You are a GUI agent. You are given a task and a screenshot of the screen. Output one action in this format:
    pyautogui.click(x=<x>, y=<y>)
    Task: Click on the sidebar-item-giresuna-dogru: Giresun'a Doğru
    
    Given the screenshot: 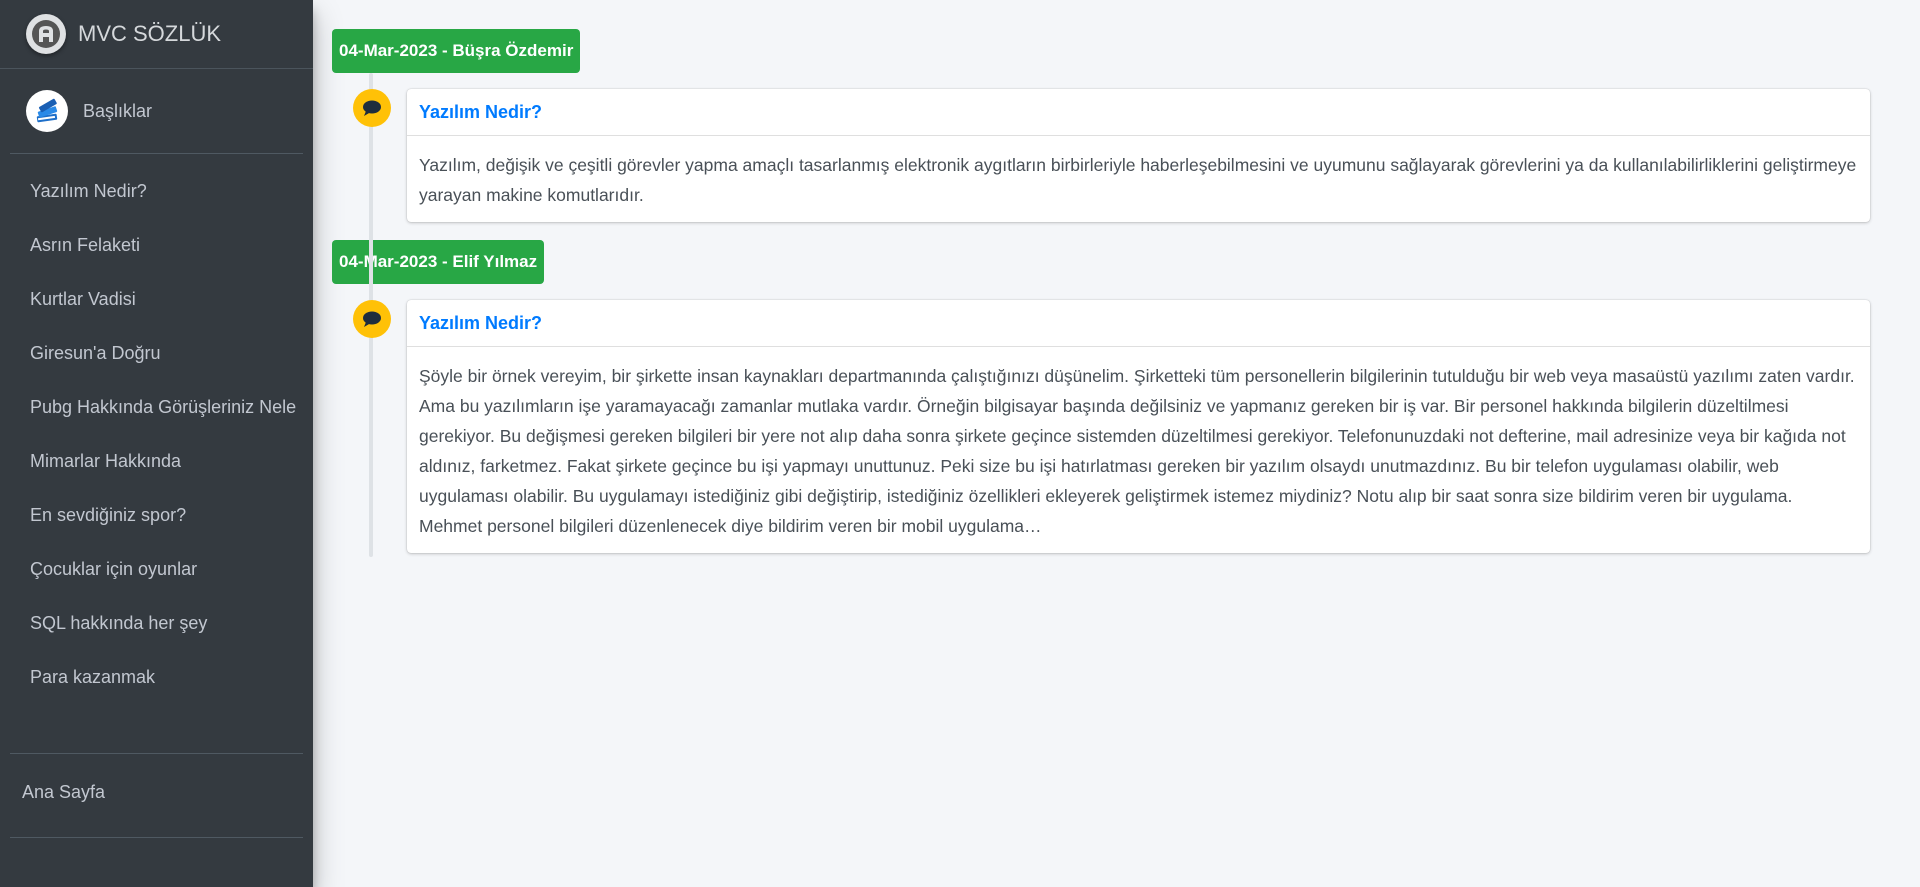 What is the action you would take?
    pyautogui.click(x=156, y=353)
    